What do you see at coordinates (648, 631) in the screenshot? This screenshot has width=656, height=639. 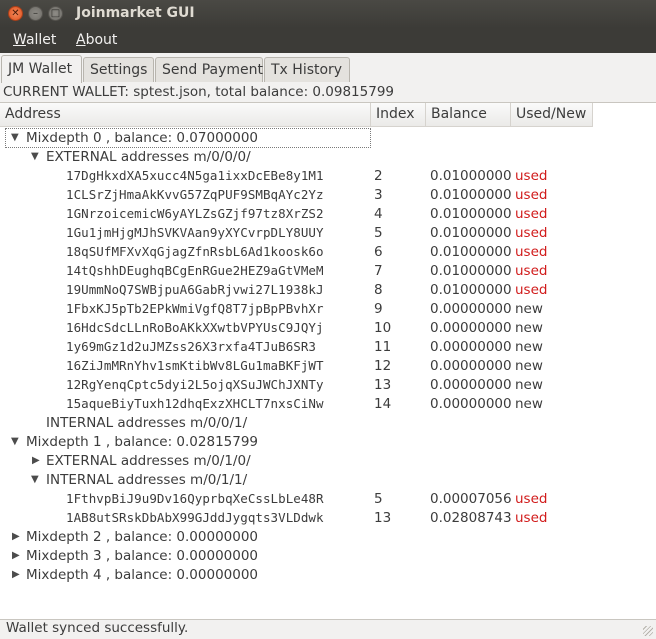 I see `resize-grip-icon` at bounding box center [648, 631].